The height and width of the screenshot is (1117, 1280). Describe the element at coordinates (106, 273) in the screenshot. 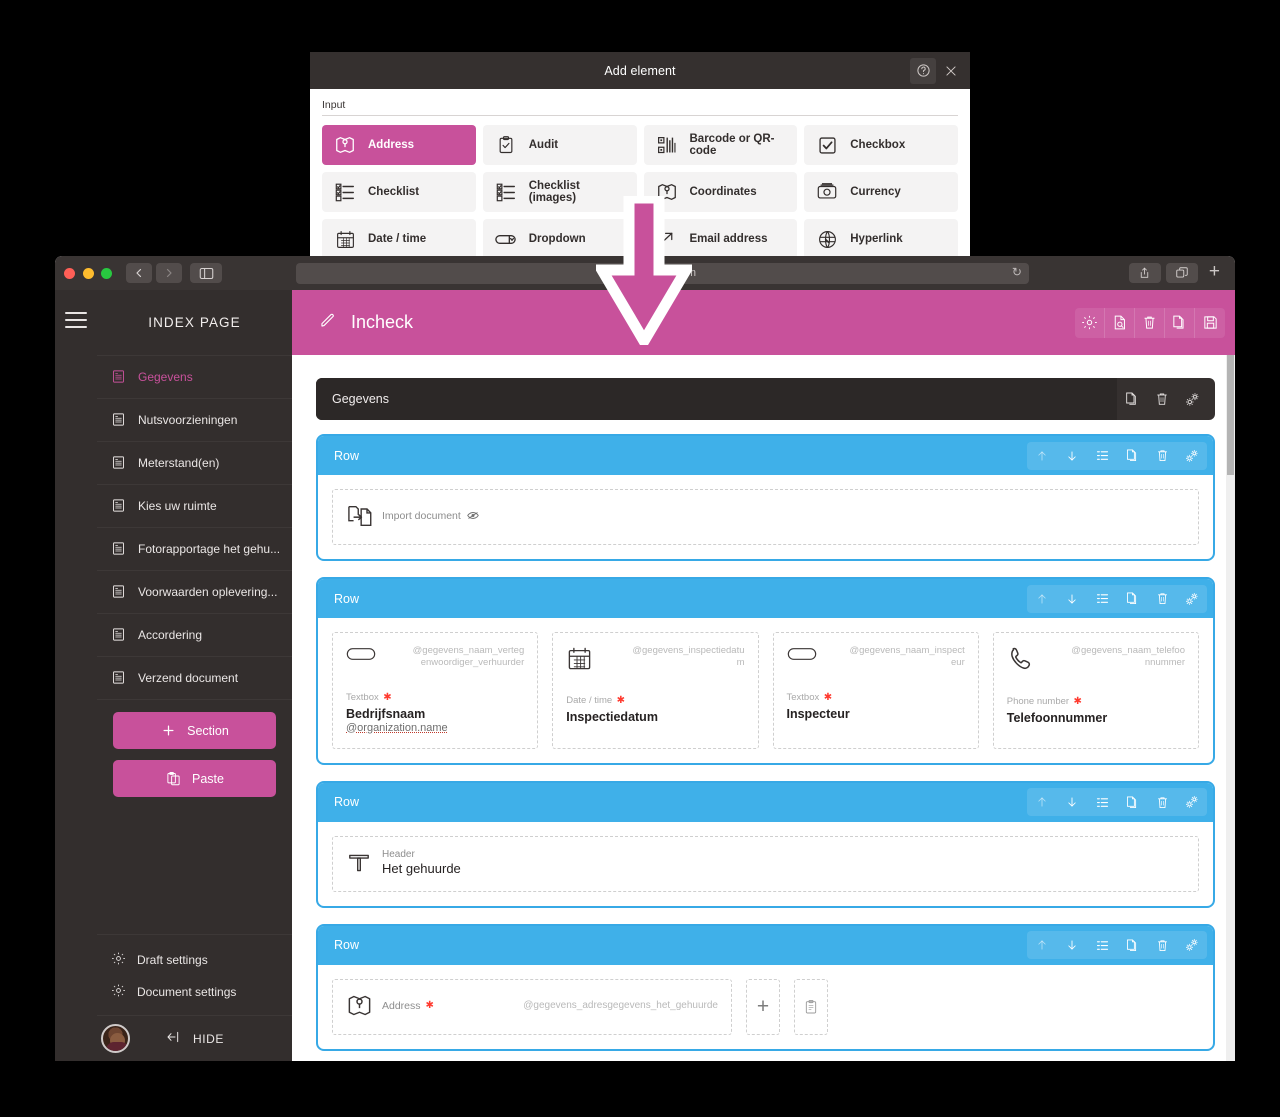

I see `maximize-window-button` at that location.